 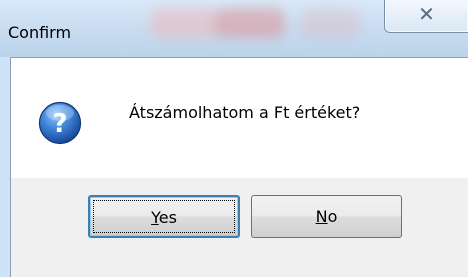 I want to click on close-button: ✕, so click(x=426, y=16).